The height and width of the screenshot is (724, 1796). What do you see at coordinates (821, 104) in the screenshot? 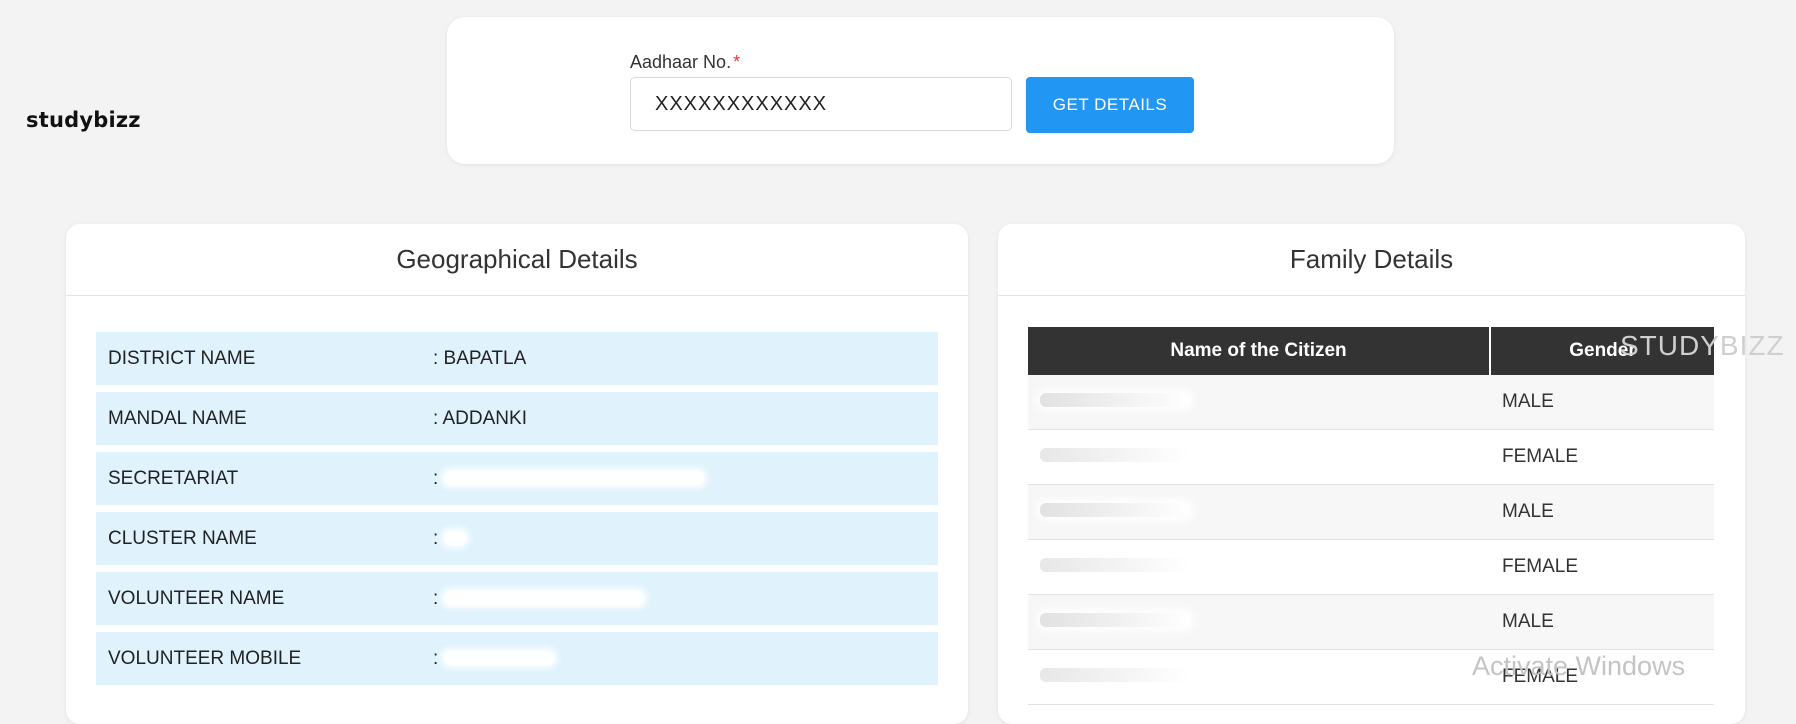
I see `aadhaar-input` at bounding box center [821, 104].